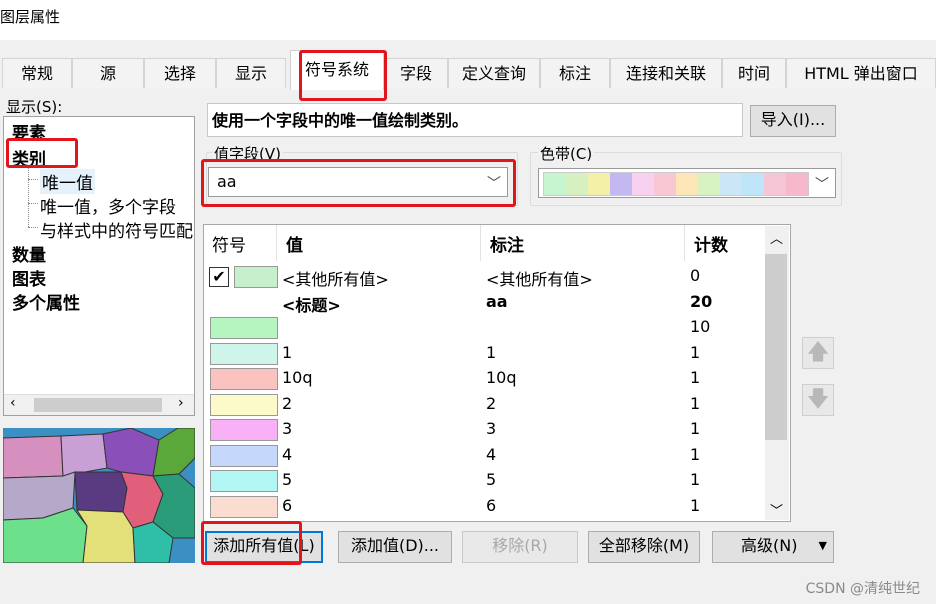  Describe the element at coordinates (29, 253) in the screenshot. I see `tree-item-quantities: 数量` at that location.